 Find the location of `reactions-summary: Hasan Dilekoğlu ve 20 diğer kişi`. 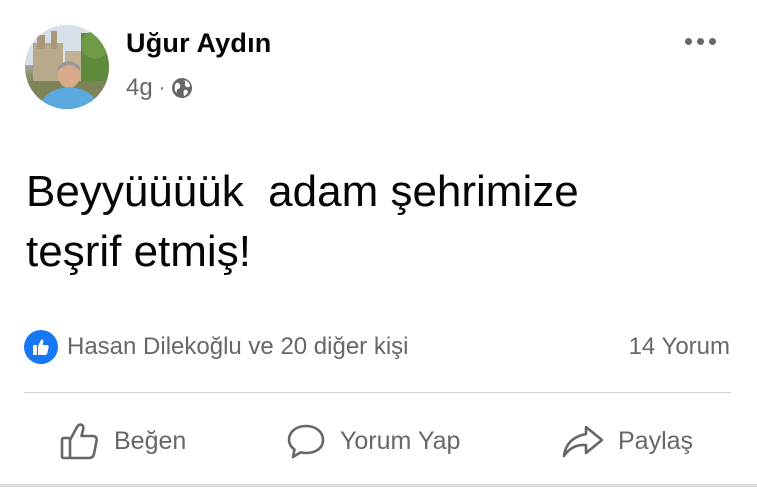

reactions-summary: Hasan Dilekoğlu ve 20 diğer kişi is located at coordinates (216, 347).